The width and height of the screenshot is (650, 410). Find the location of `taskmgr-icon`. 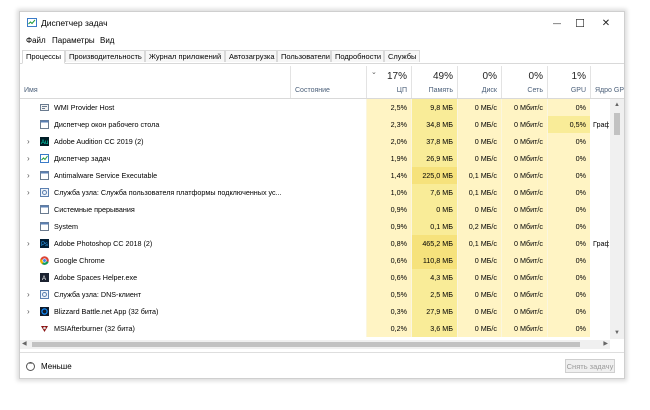

taskmgr-icon is located at coordinates (44, 158).